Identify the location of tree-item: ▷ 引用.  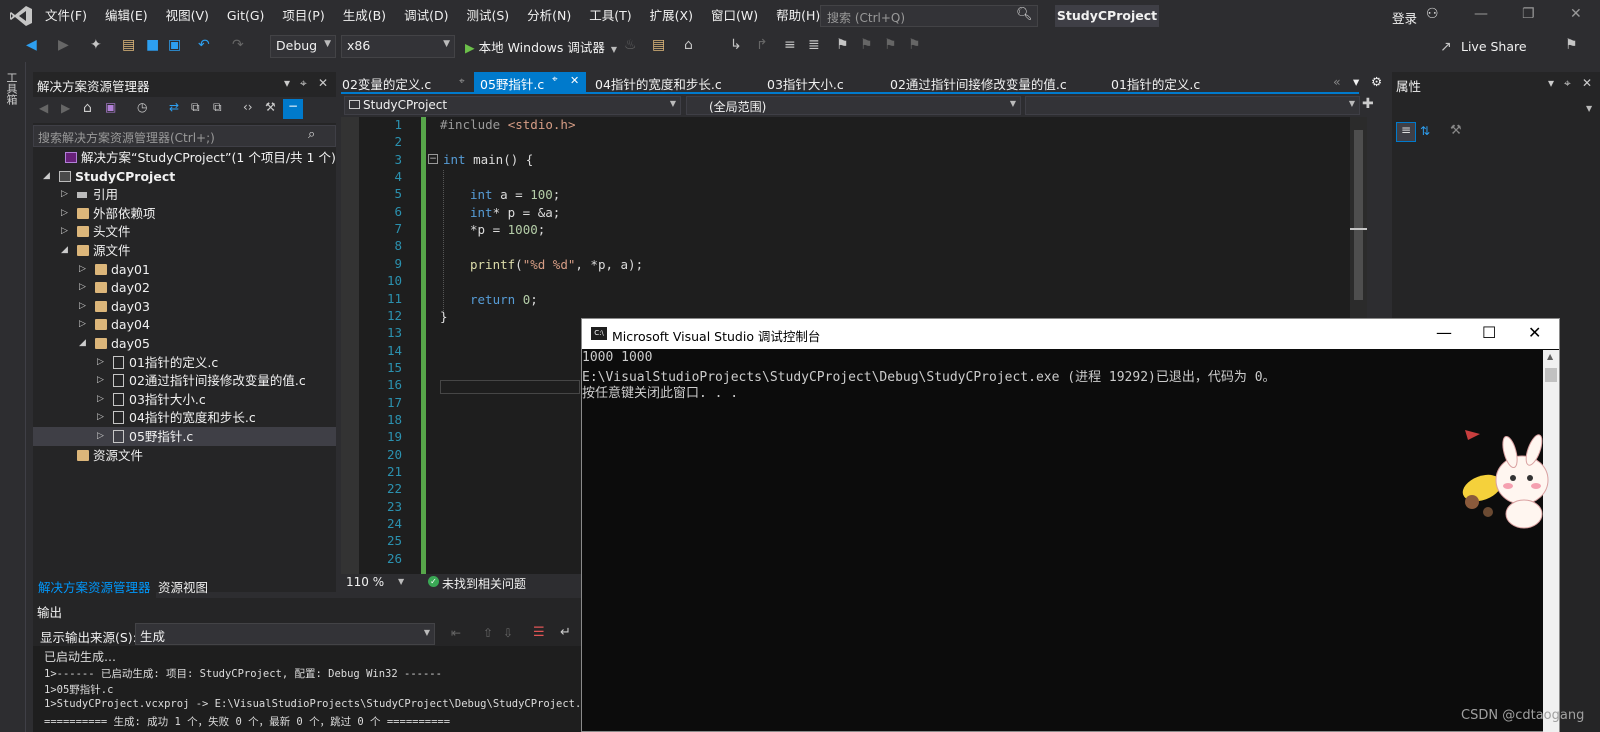
(184, 194).